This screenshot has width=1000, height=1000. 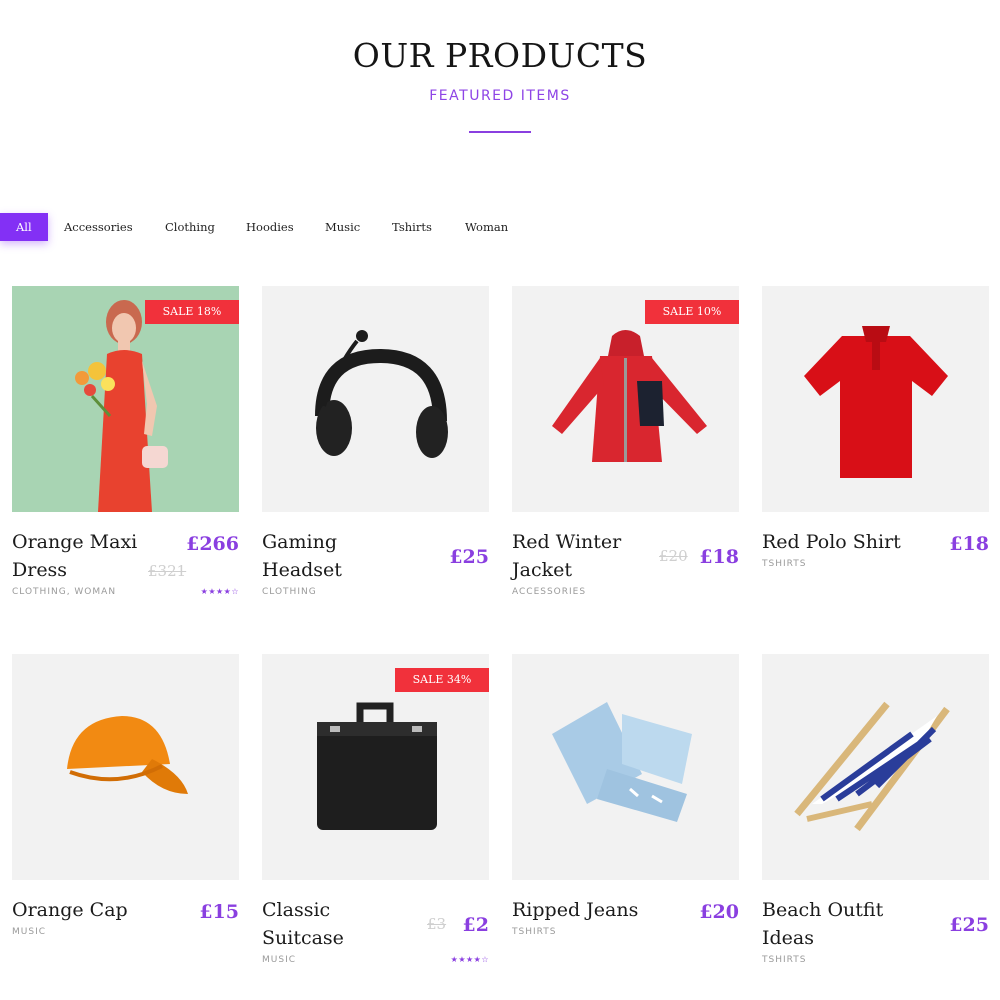 What do you see at coordinates (70, 910) in the screenshot?
I see `product-name-line1: Orange Cap` at bounding box center [70, 910].